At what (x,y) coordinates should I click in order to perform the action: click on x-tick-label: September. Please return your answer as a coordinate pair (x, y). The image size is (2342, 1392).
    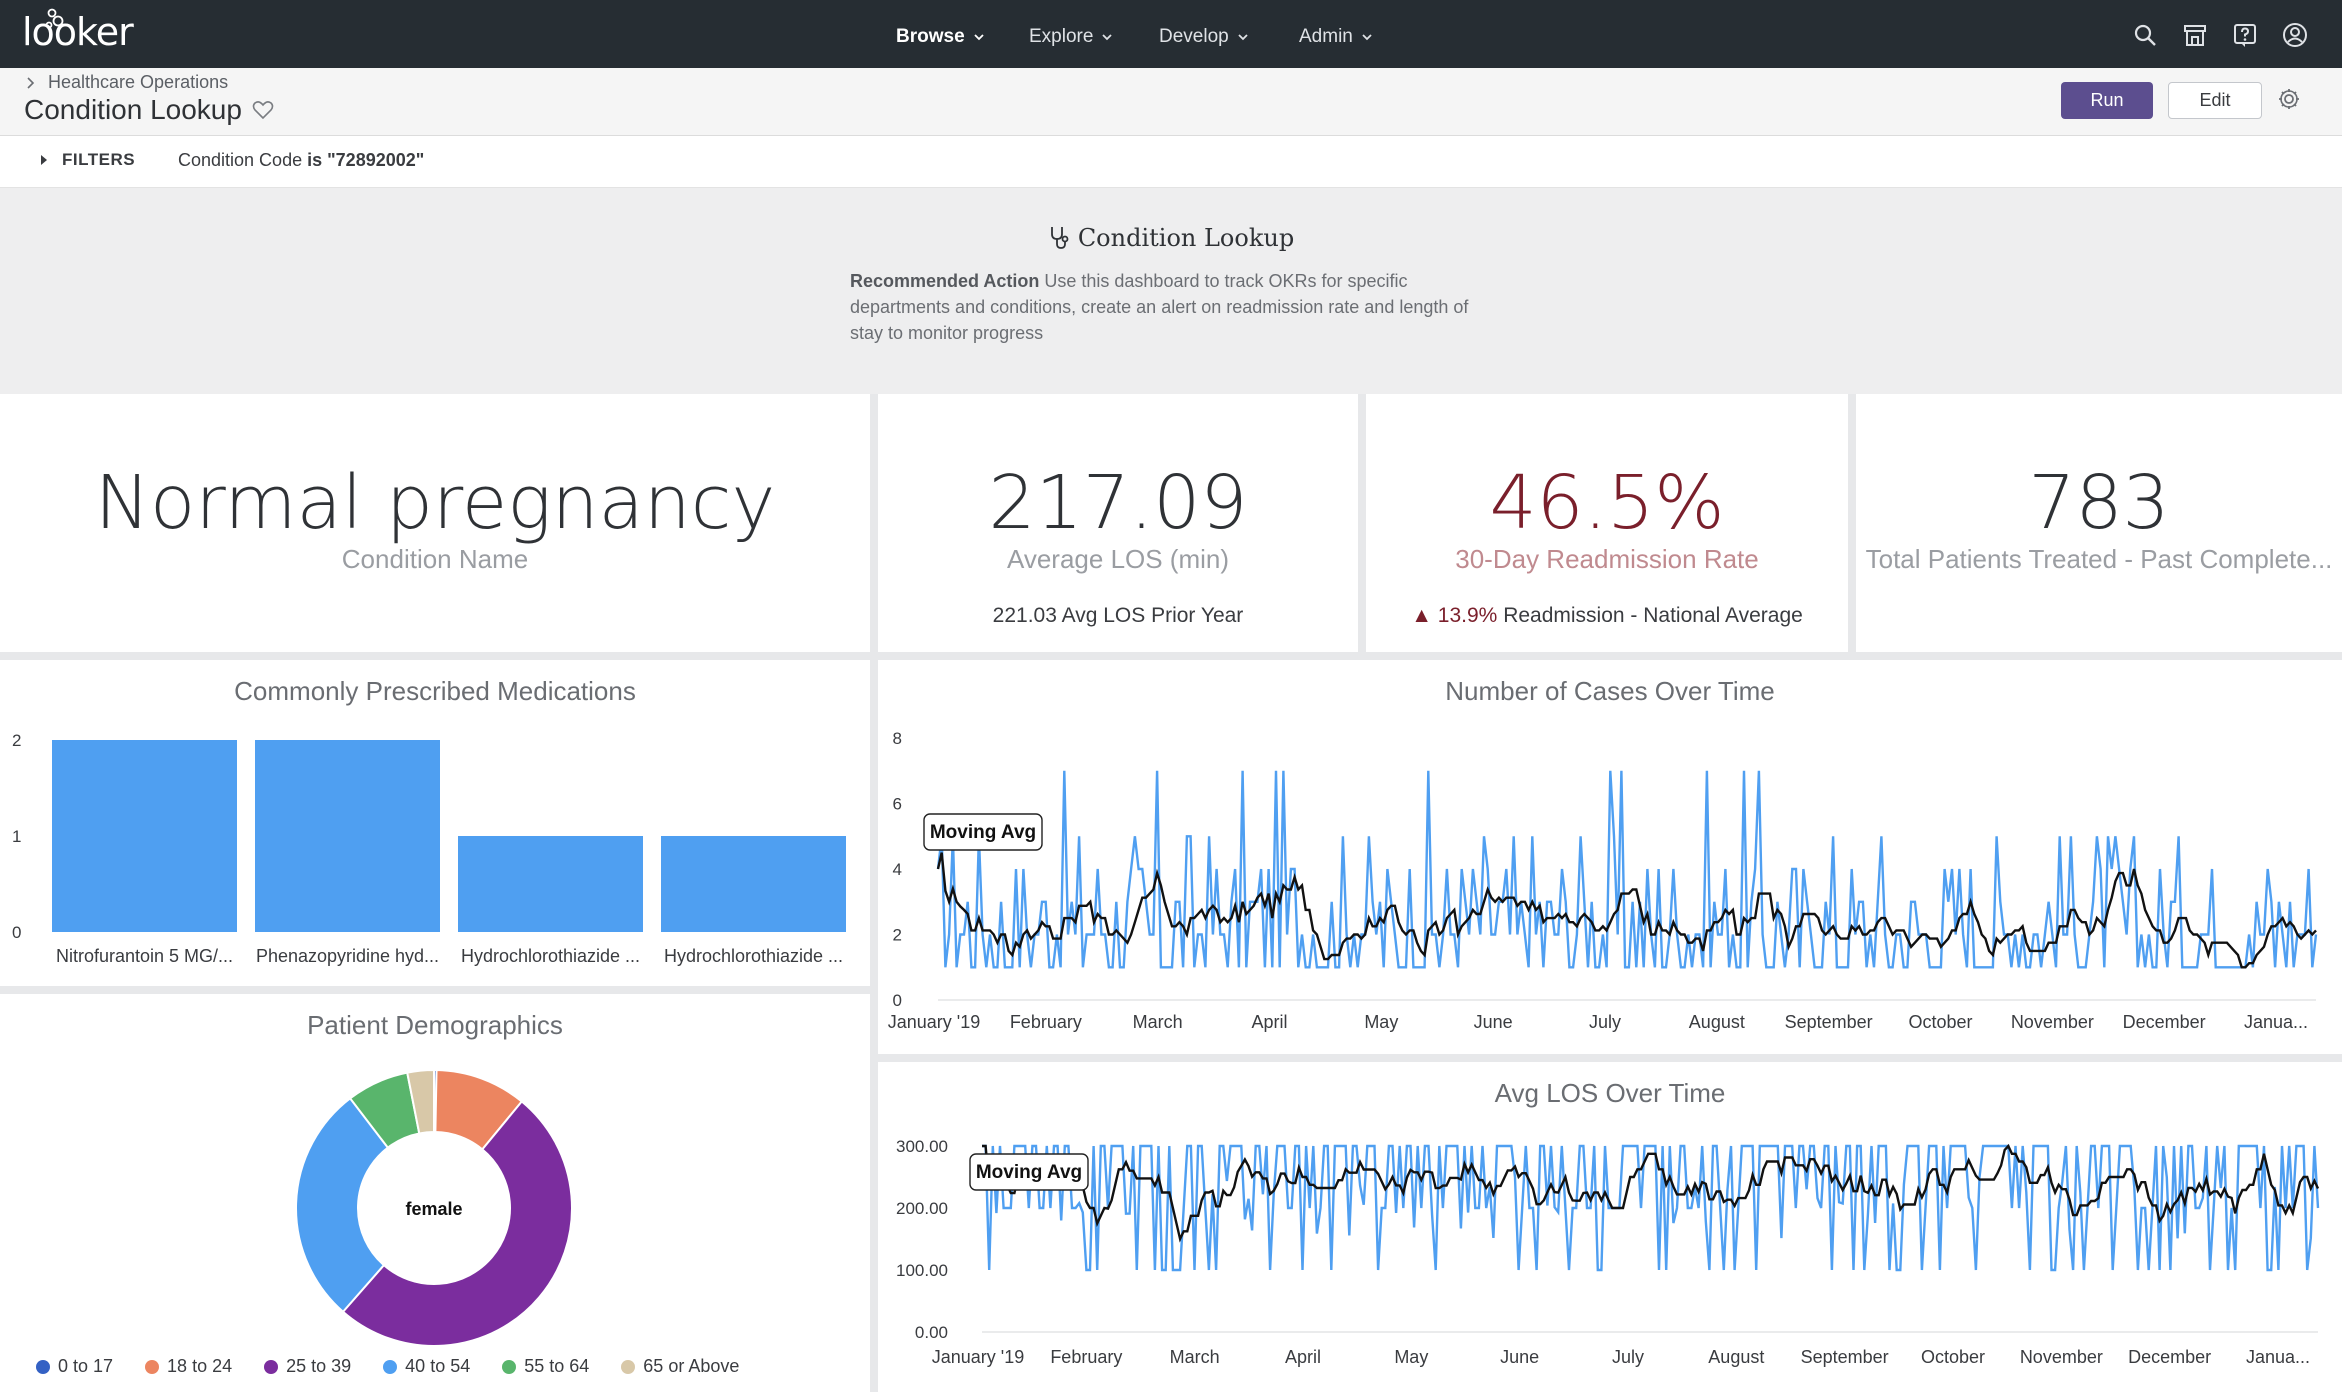
    Looking at the image, I should click on (1829, 1022).